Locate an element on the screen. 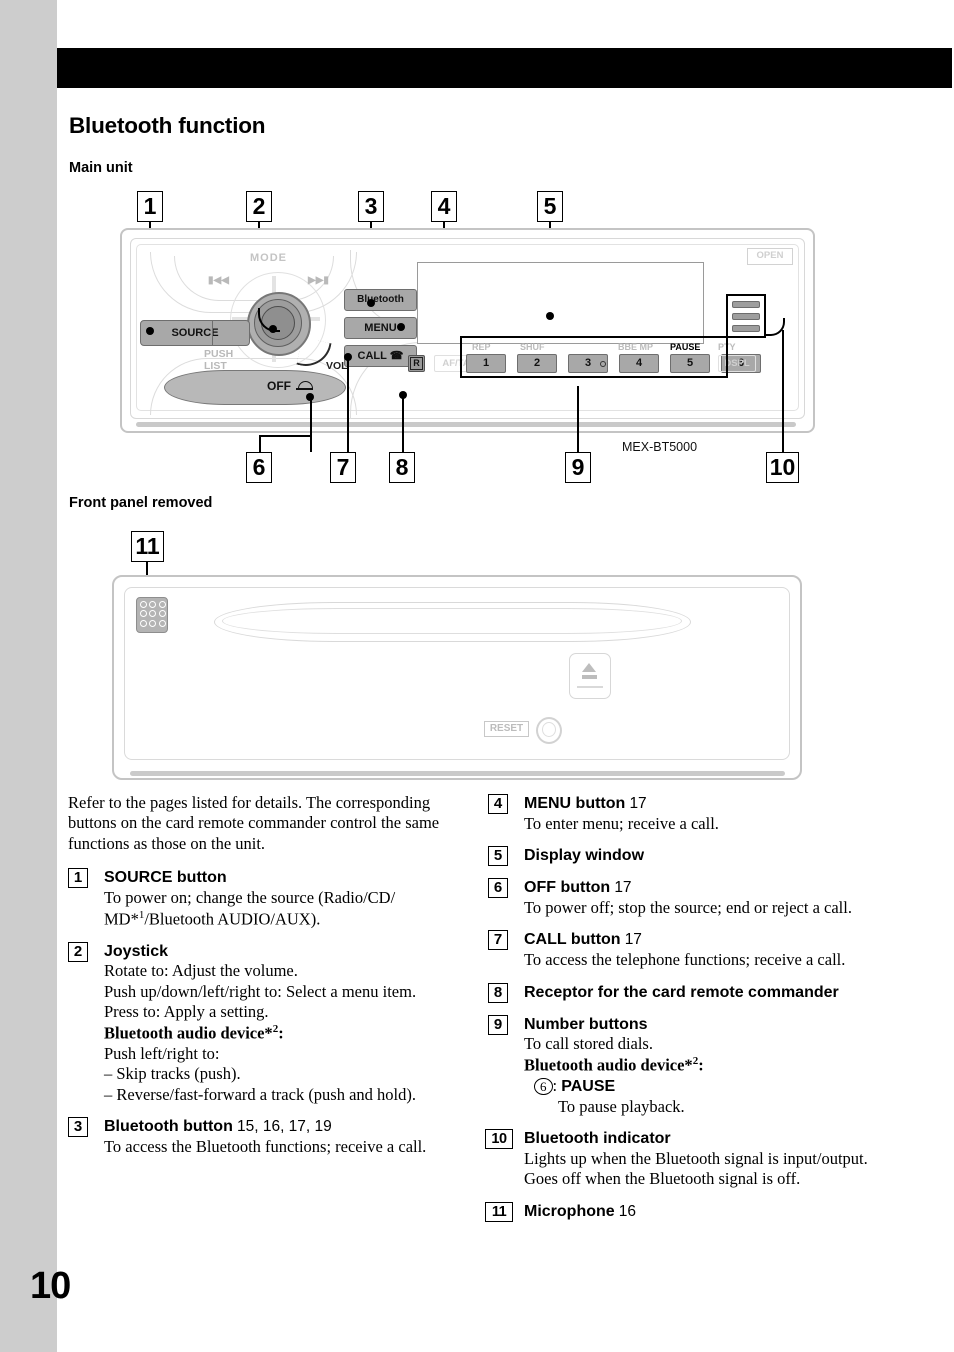 This screenshot has height=1352, width=954. phone-icon: ☎ is located at coordinates (396, 356).